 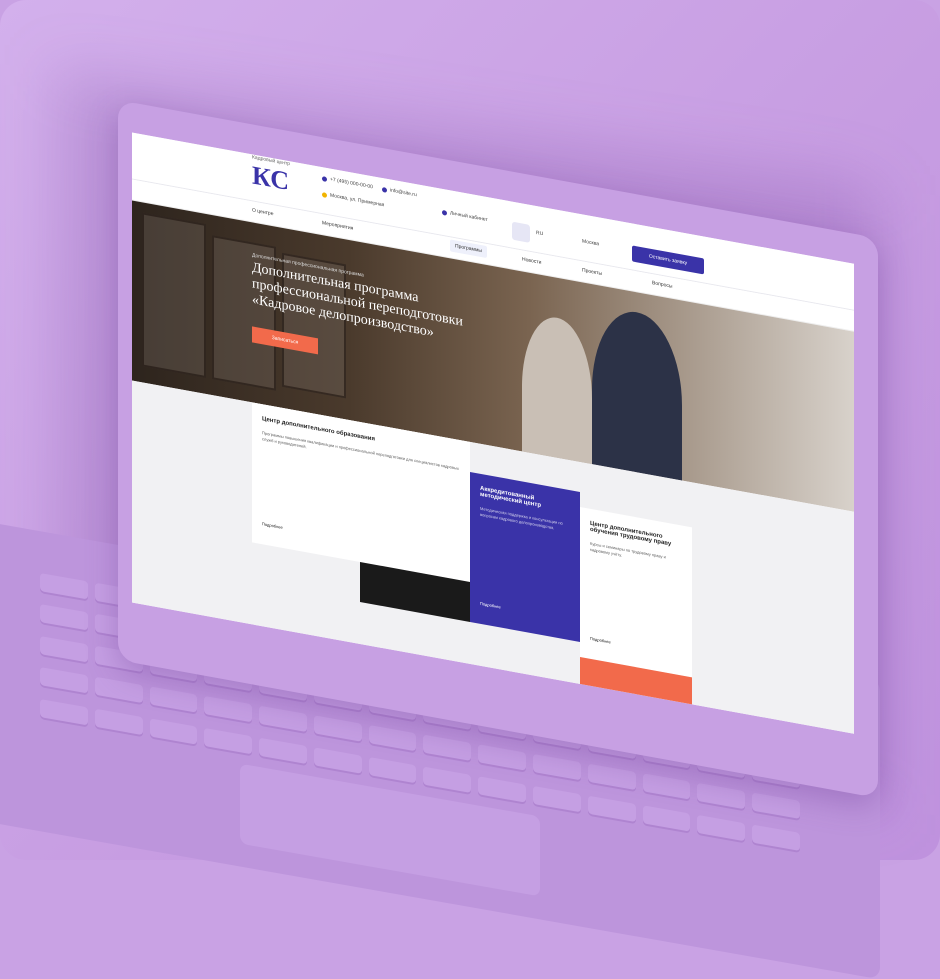 I want to click on mail-icon, so click(x=384, y=189).